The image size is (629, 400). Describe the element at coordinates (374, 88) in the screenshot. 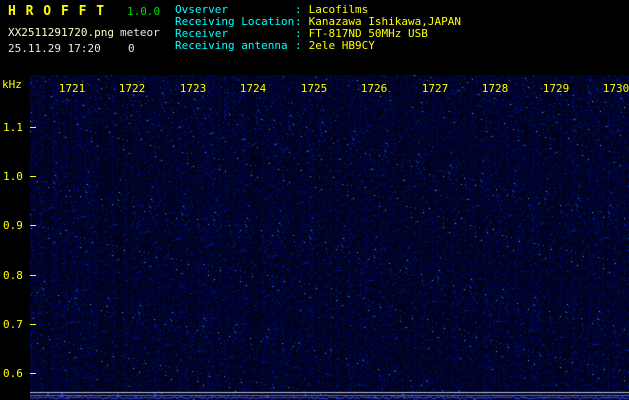

I see `time-tick-label: 1726` at that location.